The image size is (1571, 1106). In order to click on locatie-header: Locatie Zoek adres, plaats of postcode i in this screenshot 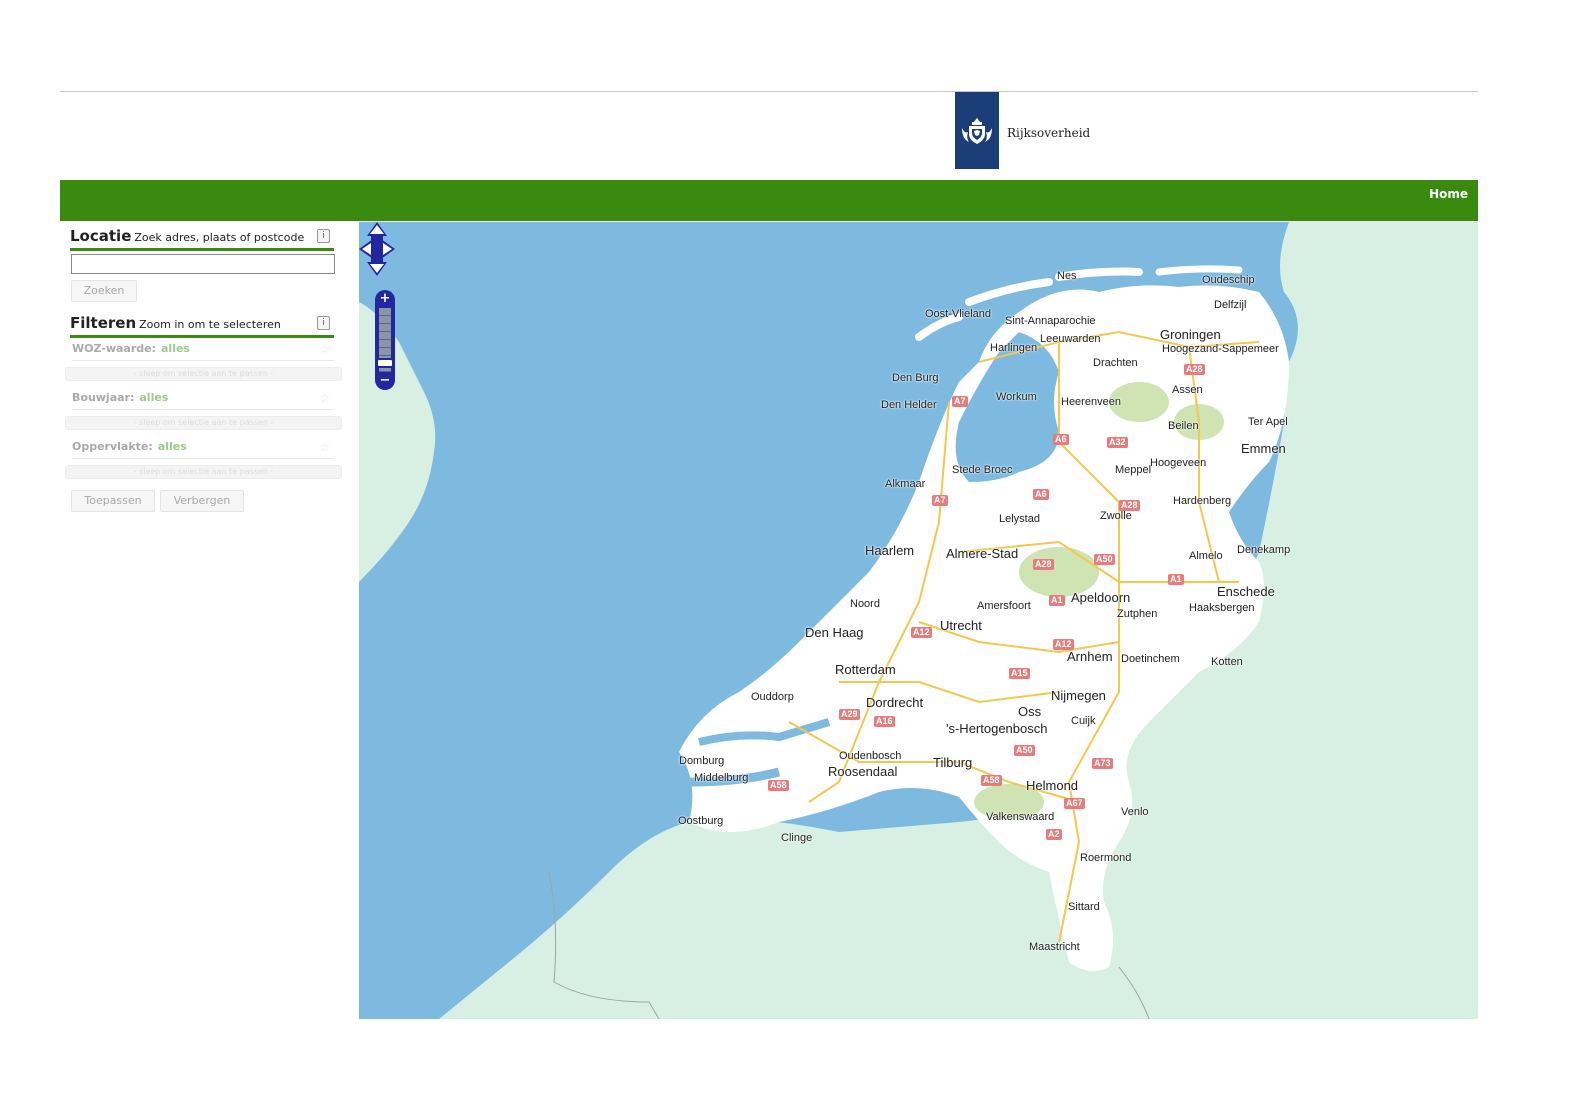, I will do `click(202, 238)`.